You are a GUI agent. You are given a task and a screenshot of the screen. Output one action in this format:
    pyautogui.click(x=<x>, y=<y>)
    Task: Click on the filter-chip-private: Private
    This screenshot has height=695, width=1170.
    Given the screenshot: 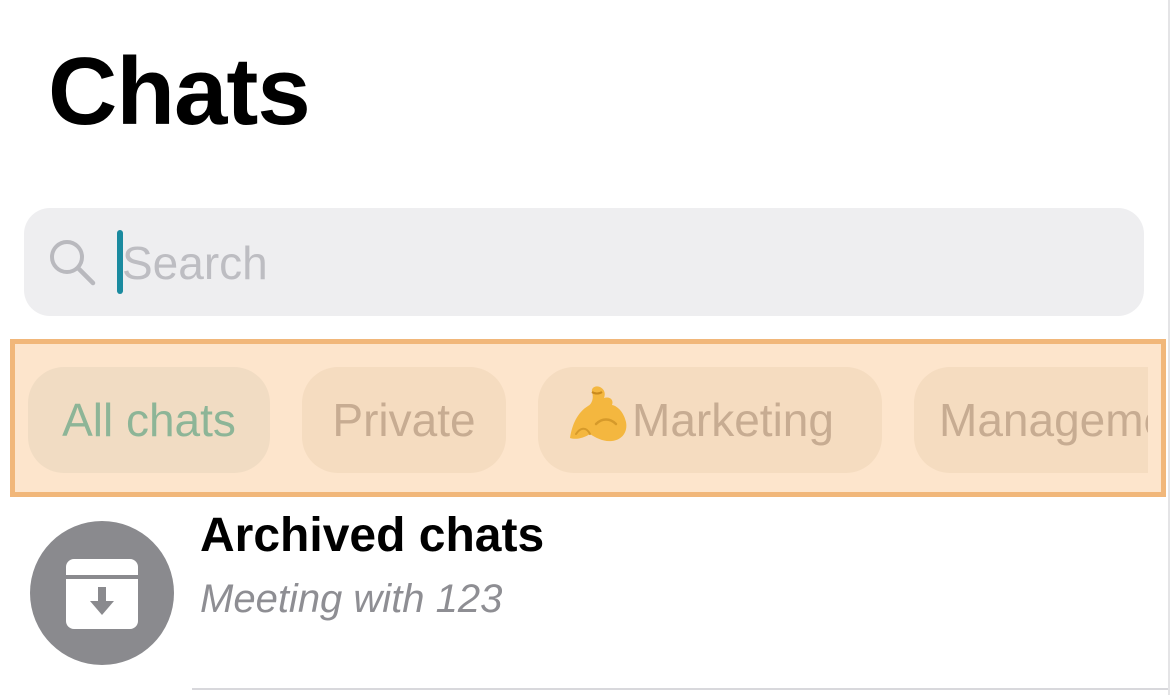 What is the action you would take?
    pyautogui.click(x=404, y=420)
    